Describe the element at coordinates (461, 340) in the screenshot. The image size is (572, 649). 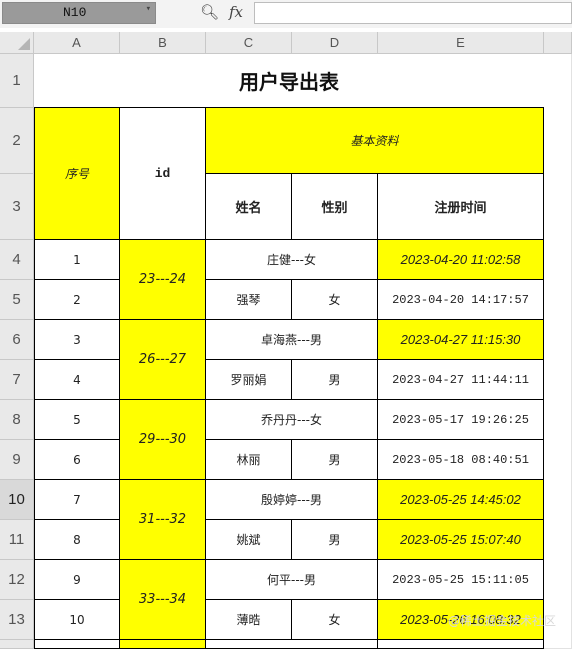
I see `cell-reg-time: 2023-04-27 11:15:30` at that location.